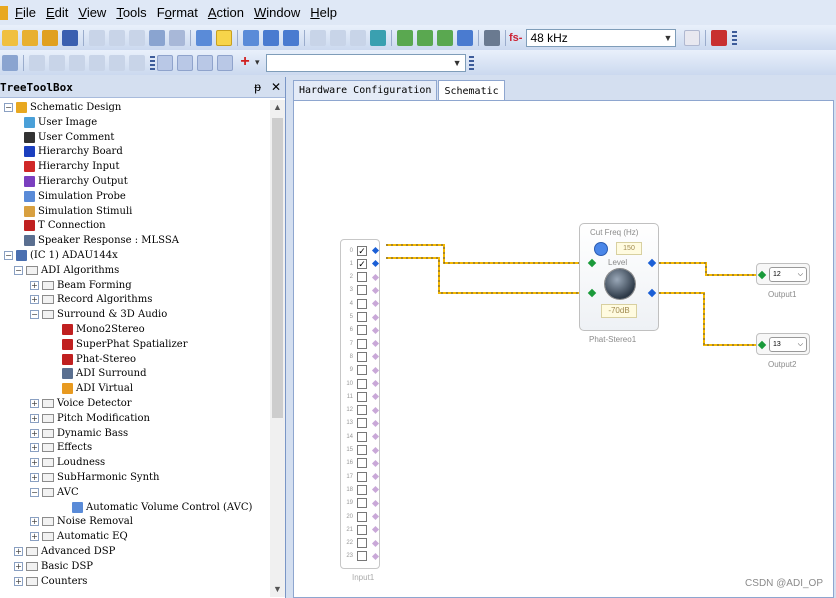  What do you see at coordinates (137, 37) in the screenshot?
I see `paste-icon` at bounding box center [137, 37].